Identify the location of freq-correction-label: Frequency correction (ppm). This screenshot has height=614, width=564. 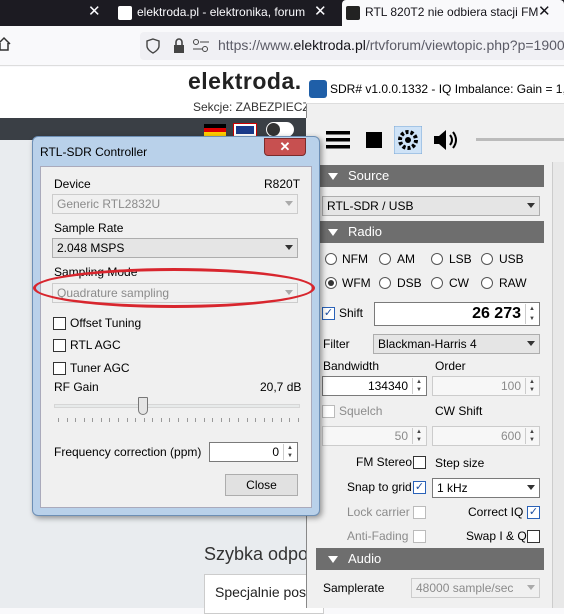
(128, 452).